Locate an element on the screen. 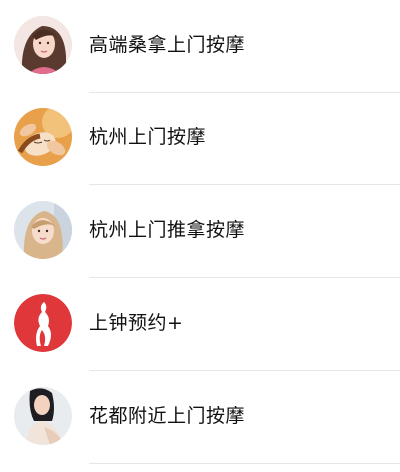 The height and width of the screenshot is (472, 400). woman-selfie-avatar is located at coordinates (43, 230).